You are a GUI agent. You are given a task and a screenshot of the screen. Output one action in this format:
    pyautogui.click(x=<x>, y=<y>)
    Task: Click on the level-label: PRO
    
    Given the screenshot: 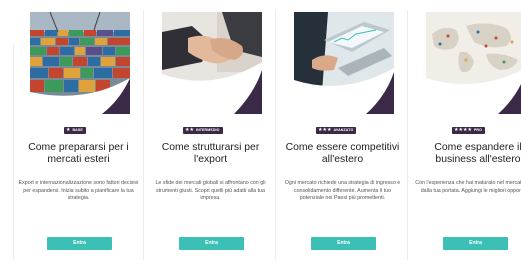 What is the action you would take?
    pyautogui.click(x=478, y=130)
    